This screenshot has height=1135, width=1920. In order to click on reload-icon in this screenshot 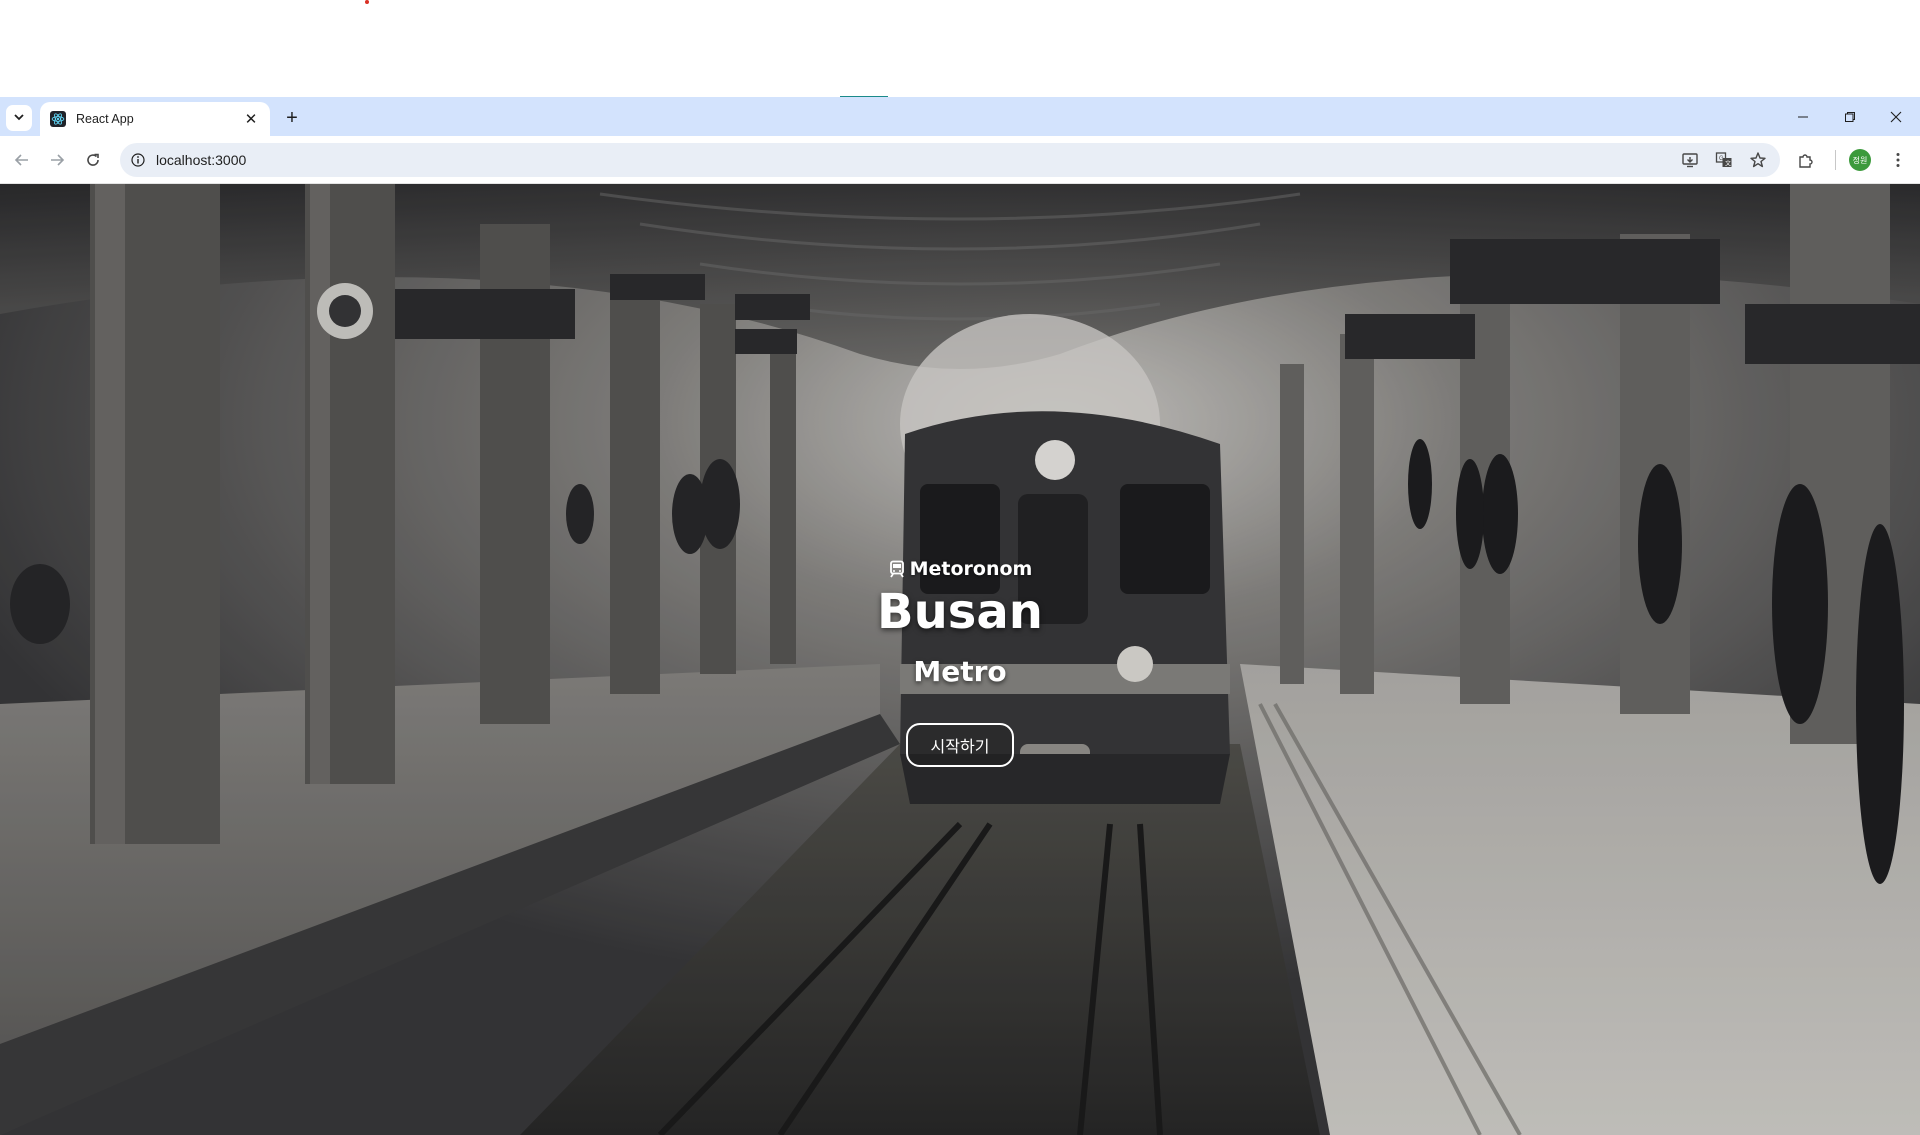, I will do `click(93, 160)`.